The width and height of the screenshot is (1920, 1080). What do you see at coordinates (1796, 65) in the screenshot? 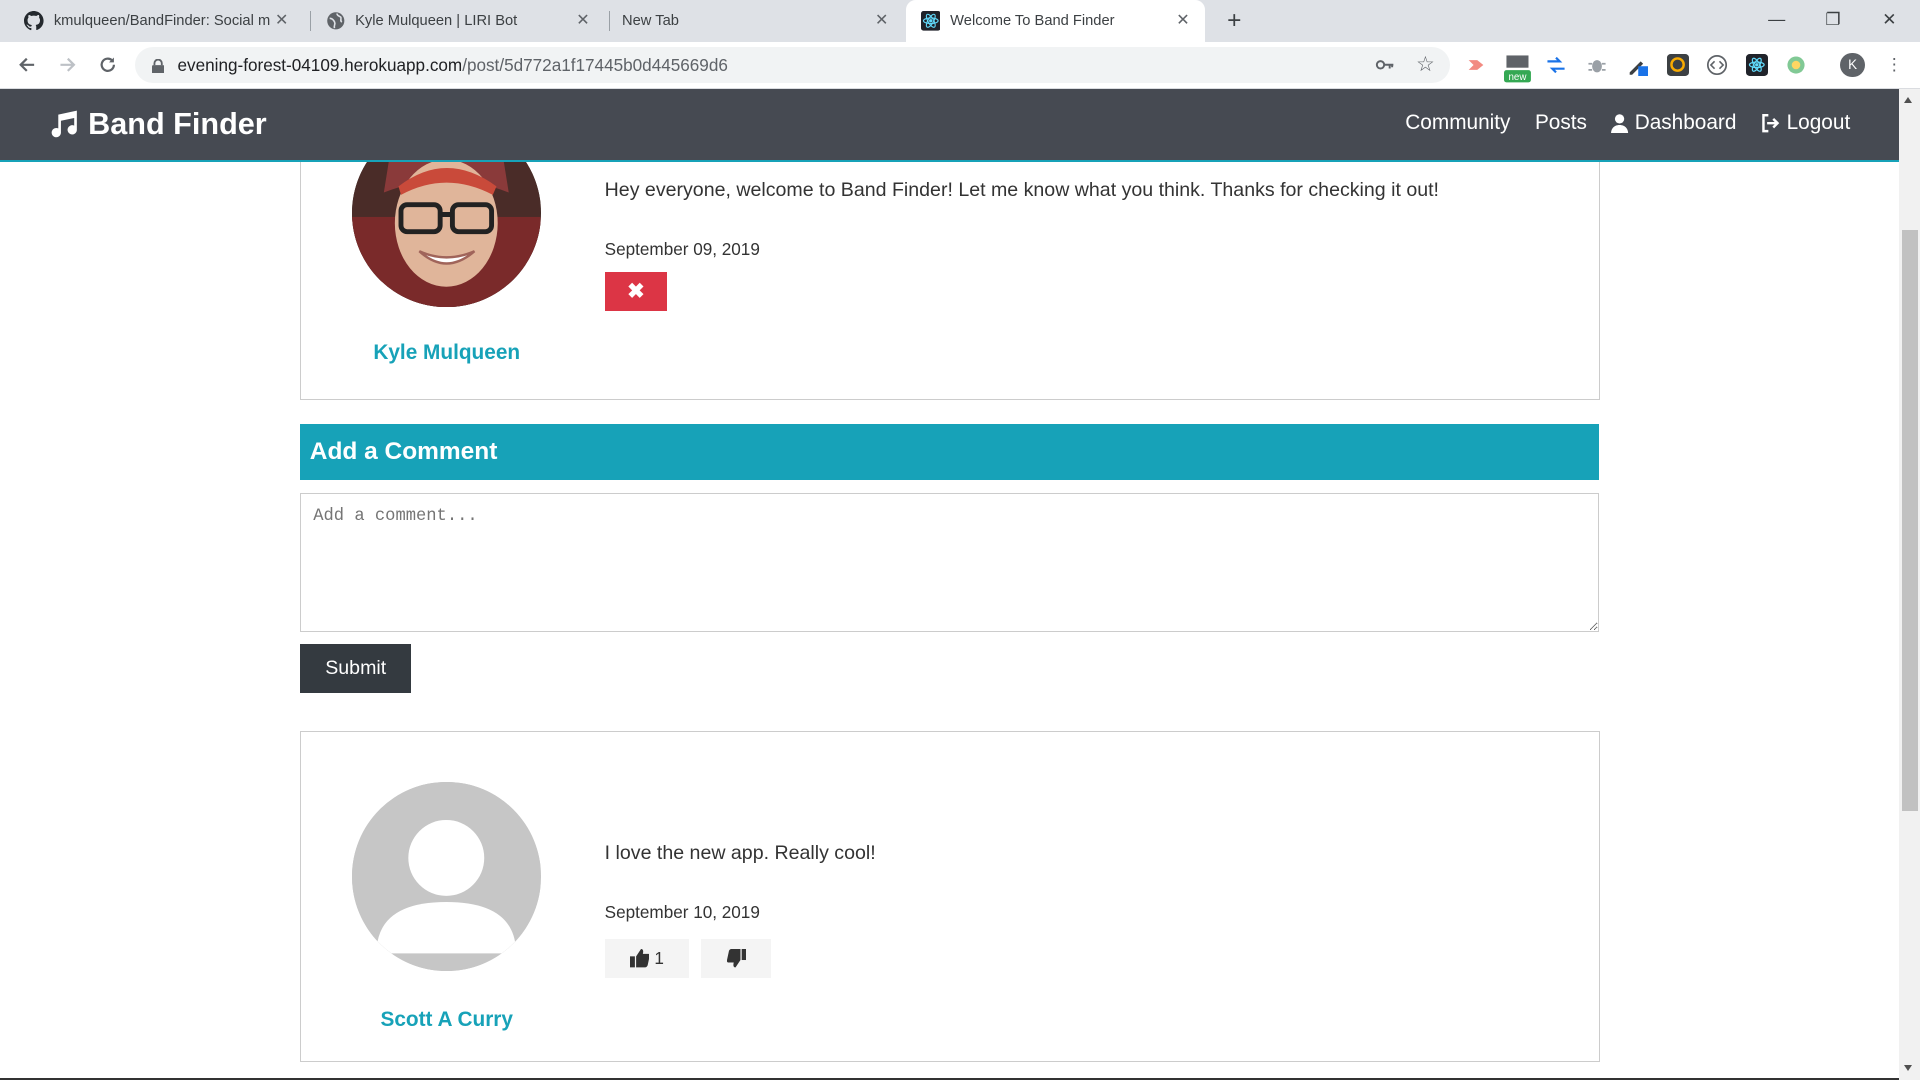
I see `extension-color-icon` at bounding box center [1796, 65].